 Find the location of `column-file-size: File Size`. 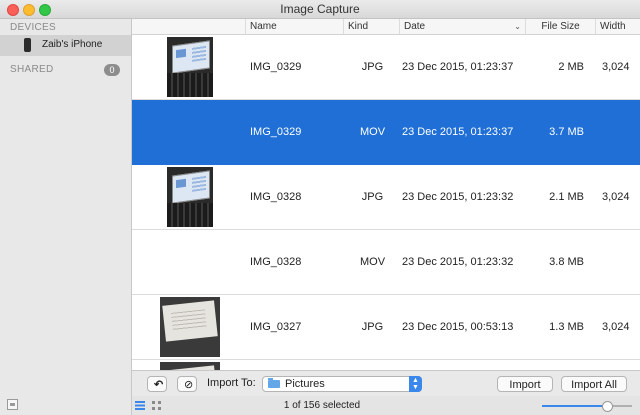

column-file-size: File Size is located at coordinates (561, 26).